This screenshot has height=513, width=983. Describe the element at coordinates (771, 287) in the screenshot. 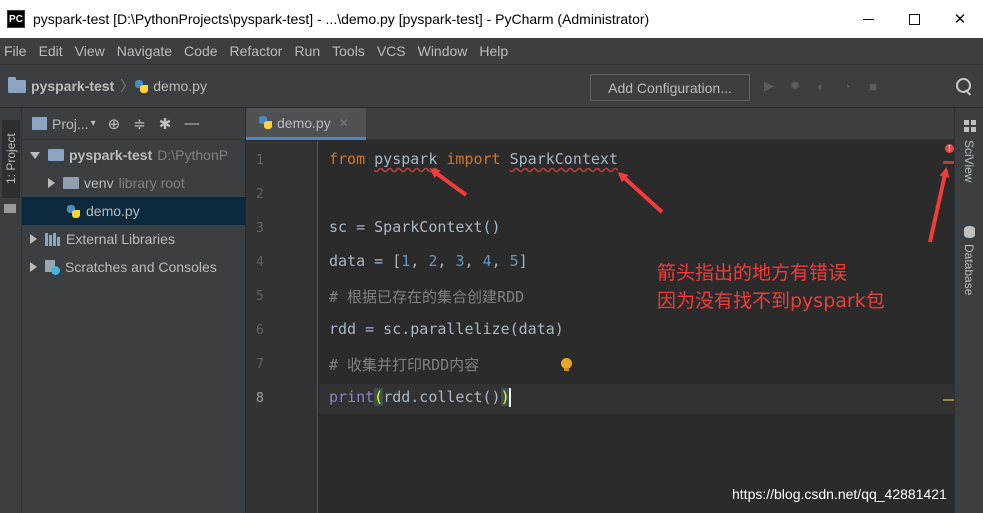

I see `error-annotation: 箭头指出的地方有错误 因为没有找不到pyspark包` at that location.